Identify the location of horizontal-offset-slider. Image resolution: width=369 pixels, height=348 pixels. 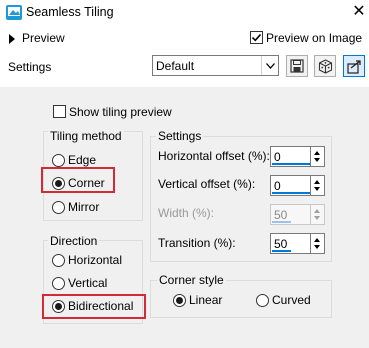
(291, 164).